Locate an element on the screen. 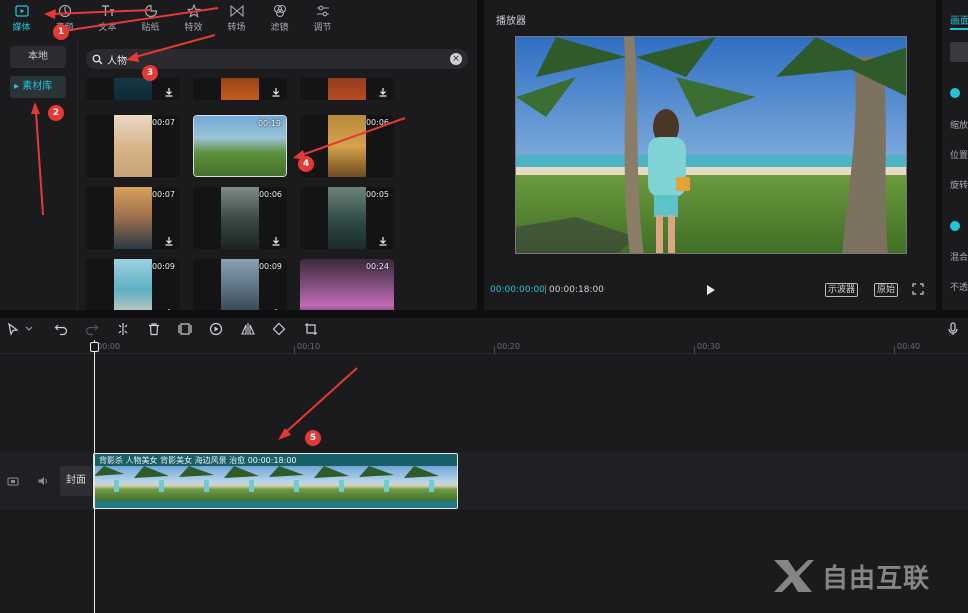  mirror-icon is located at coordinates (248, 329).